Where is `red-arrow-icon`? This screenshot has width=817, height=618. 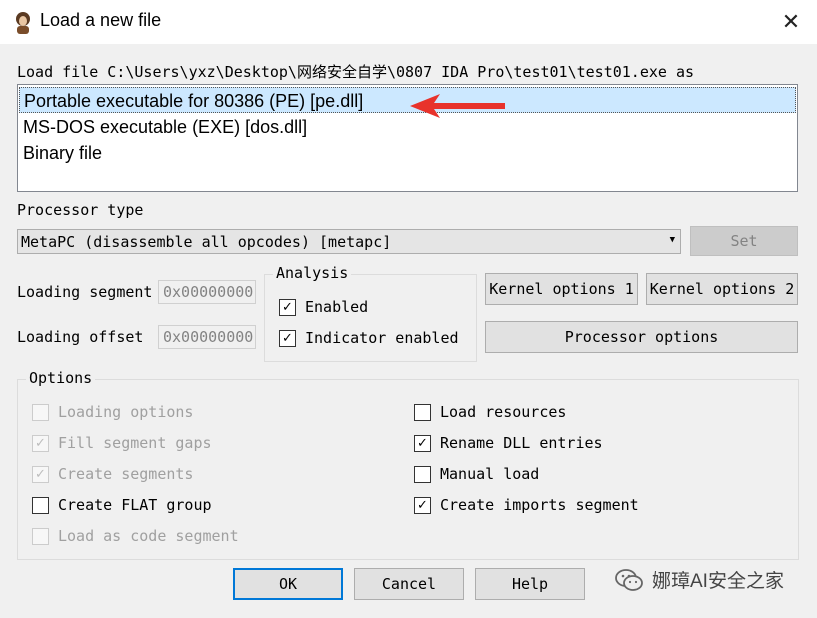 red-arrow-icon is located at coordinates (457, 106).